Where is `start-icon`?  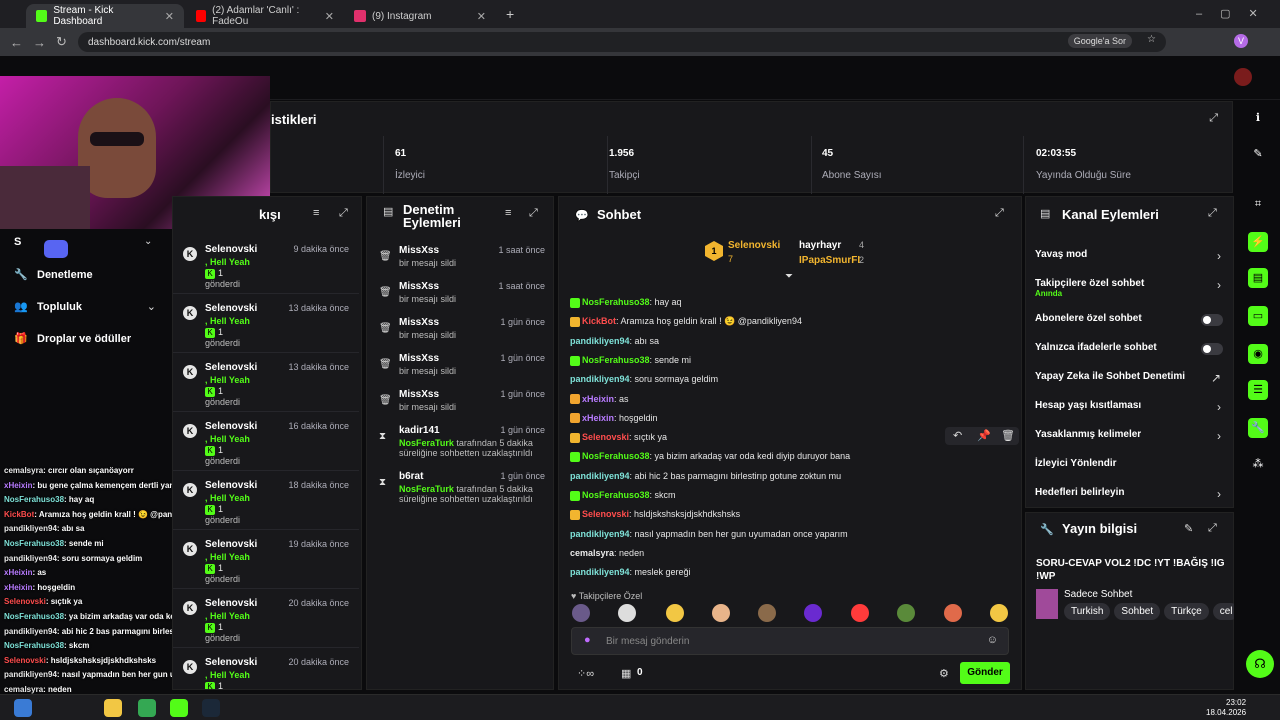 start-icon is located at coordinates (23, 708).